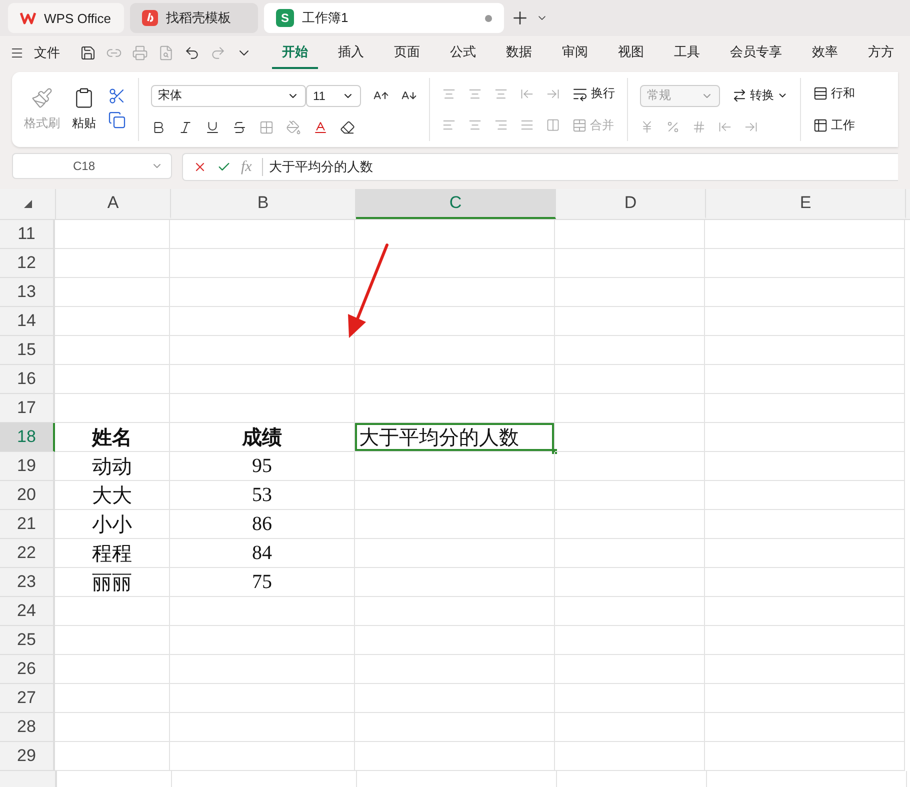 The height and width of the screenshot is (787, 910). Describe the element at coordinates (112, 437) in the screenshot. I see `table-cell: 姓名` at that location.